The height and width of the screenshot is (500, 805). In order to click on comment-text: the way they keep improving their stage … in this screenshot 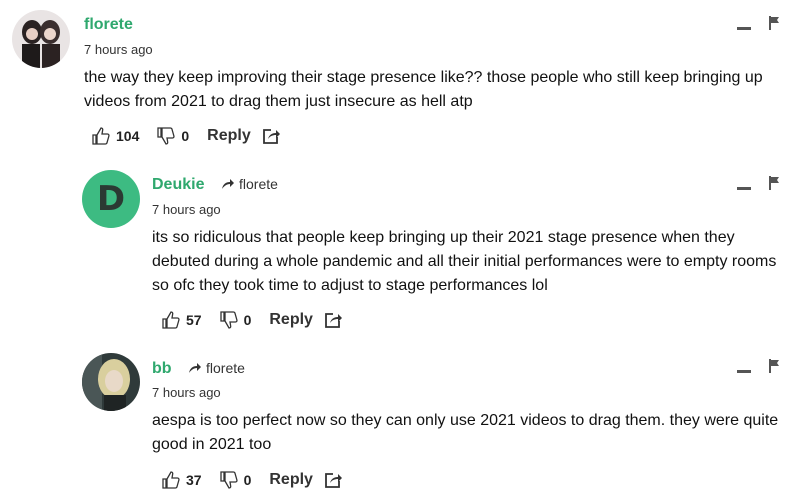, I will do `click(426, 89)`.